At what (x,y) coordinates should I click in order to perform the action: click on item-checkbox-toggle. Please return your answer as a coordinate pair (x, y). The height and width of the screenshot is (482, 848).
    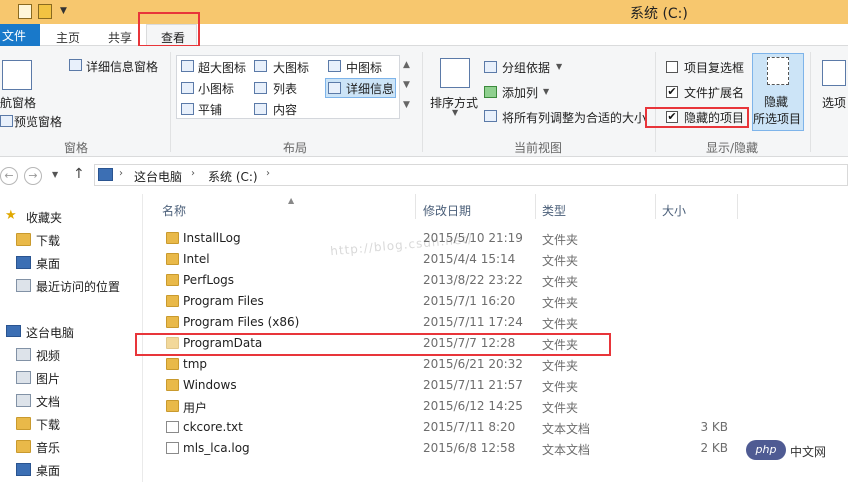
    Looking at the image, I should click on (672, 67).